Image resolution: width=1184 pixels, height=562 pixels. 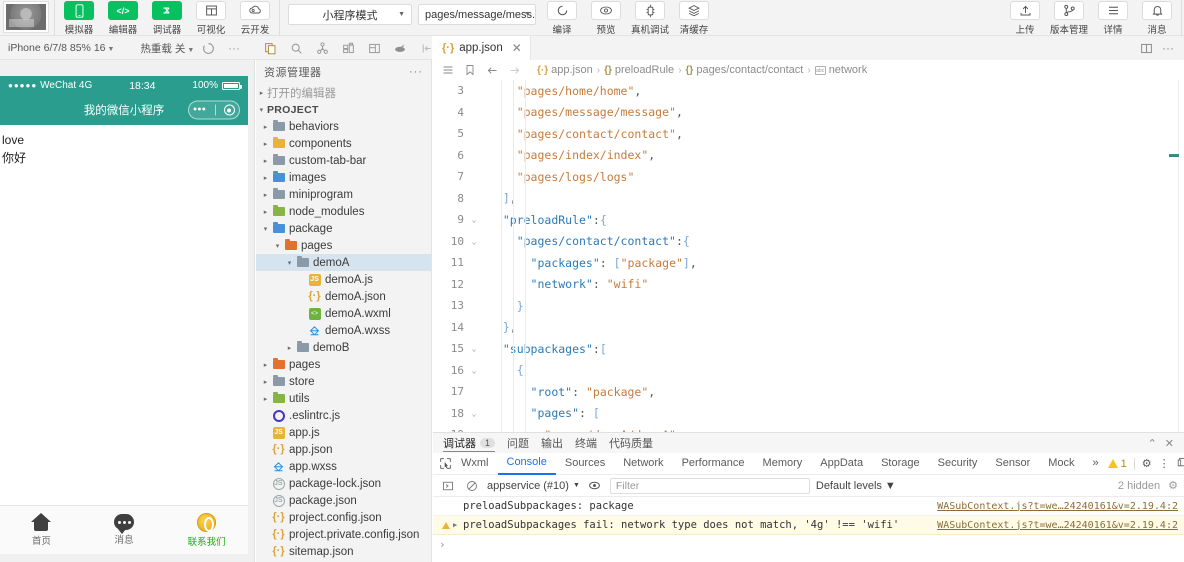 What do you see at coordinates (343, 398) in the screenshot?
I see `tree-item-utils: ▸ utils` at bounding box center [343, 398].